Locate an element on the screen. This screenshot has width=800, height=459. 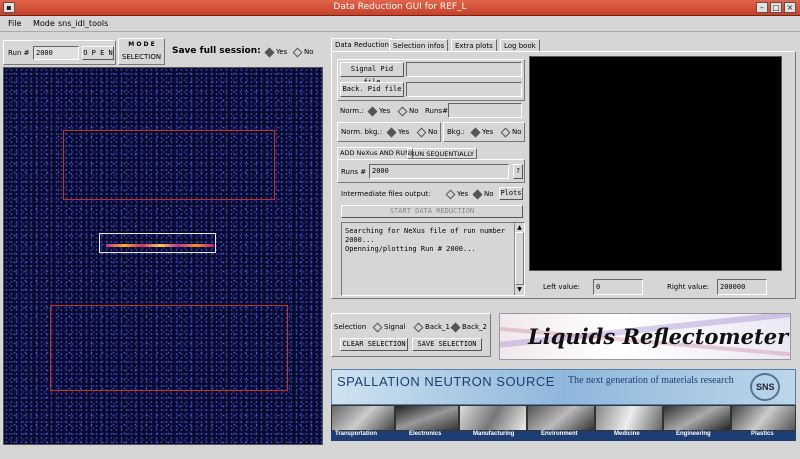
maximize-button: □ is located at coordinates (776, 7).